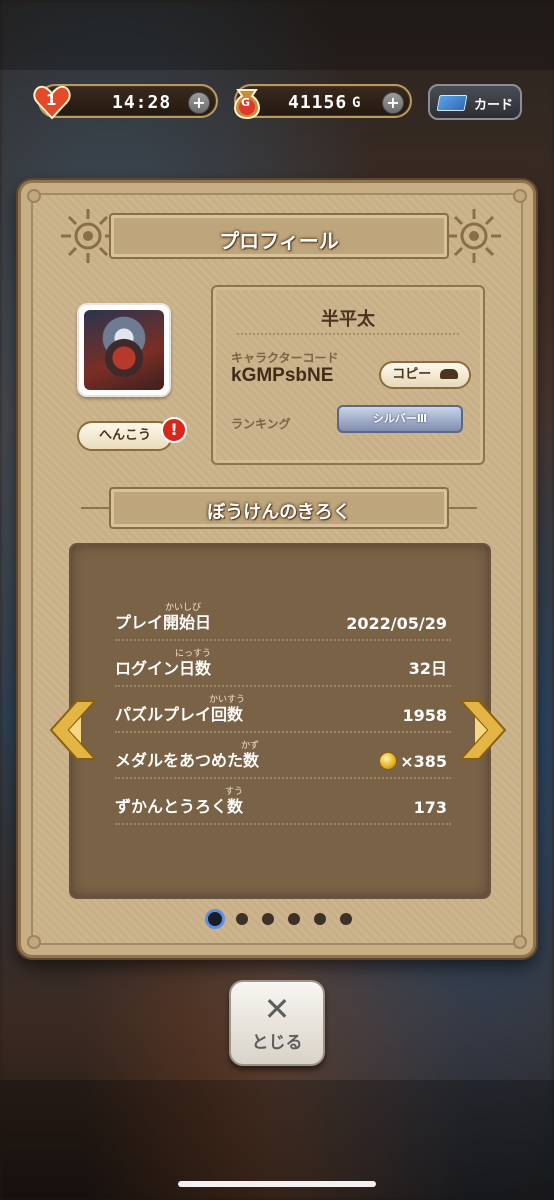  What do you see at coordinates (215, 919) in the screenshot?
I see `page-dot-active` at bounding box center [215, 919].